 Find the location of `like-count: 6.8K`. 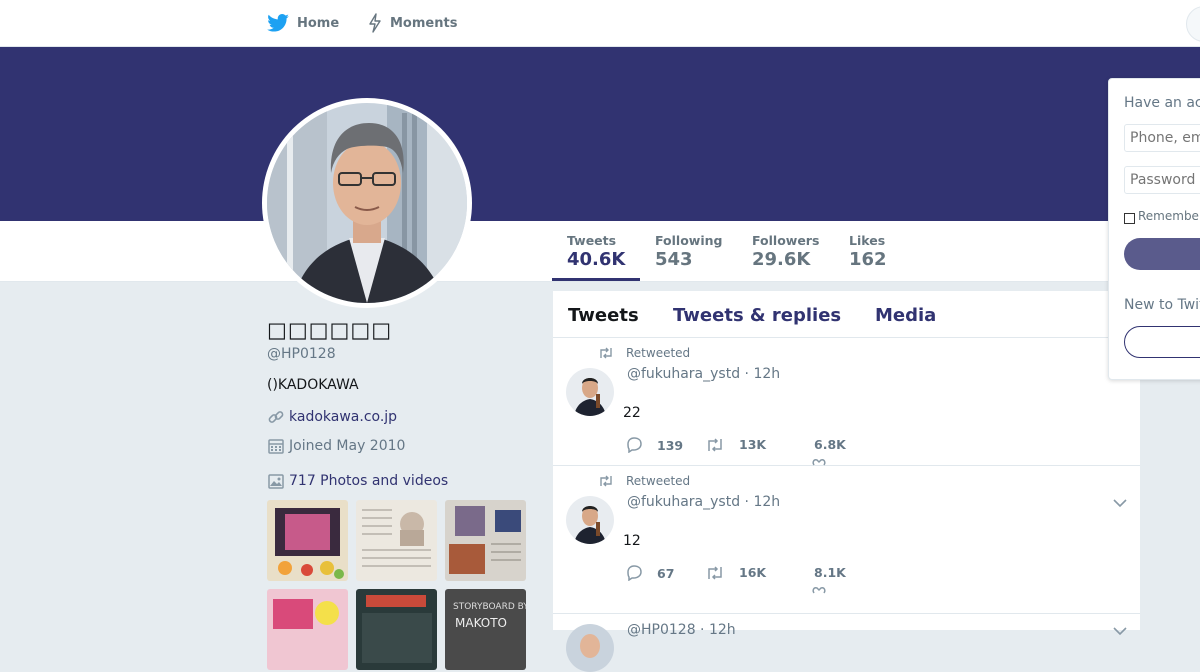

like-count: 6.8K is located at coordinates (830, 444).